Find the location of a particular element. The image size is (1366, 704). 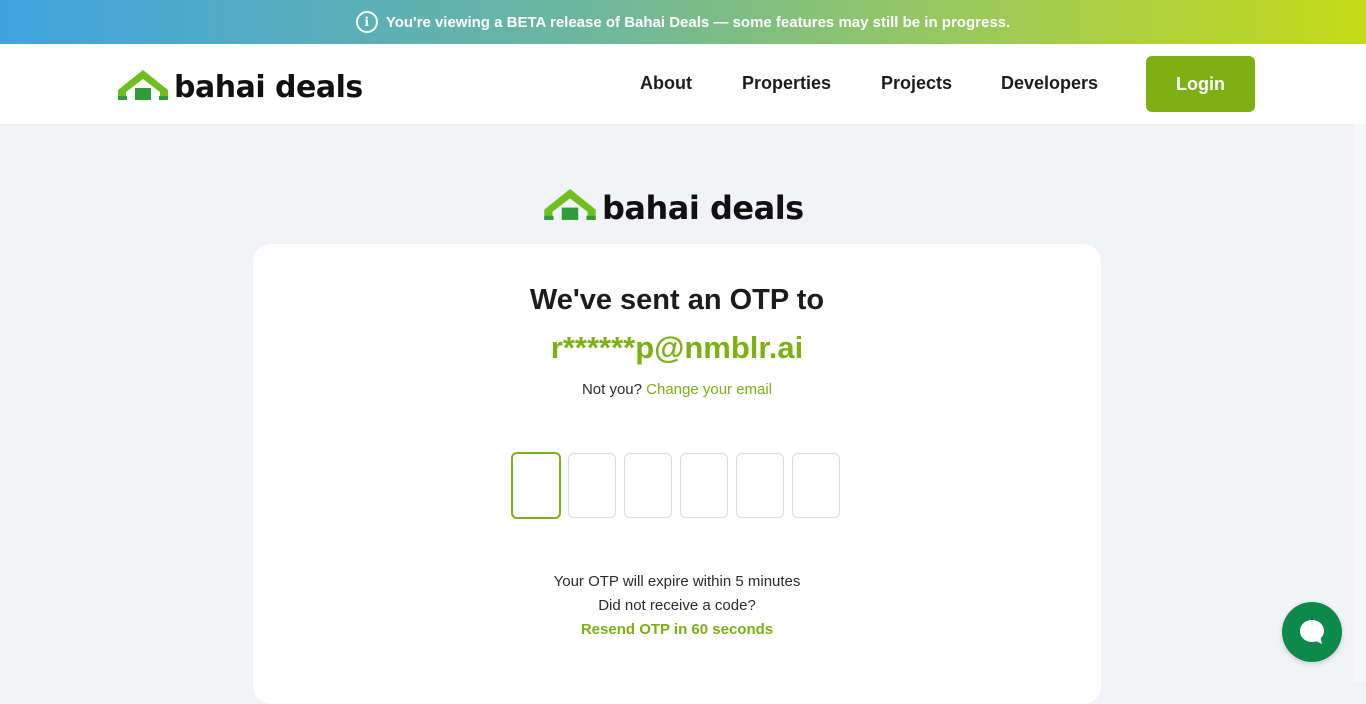

otp-expire-text: Your OTP will expire within 5 minutes is located at coordinates (677, 581).